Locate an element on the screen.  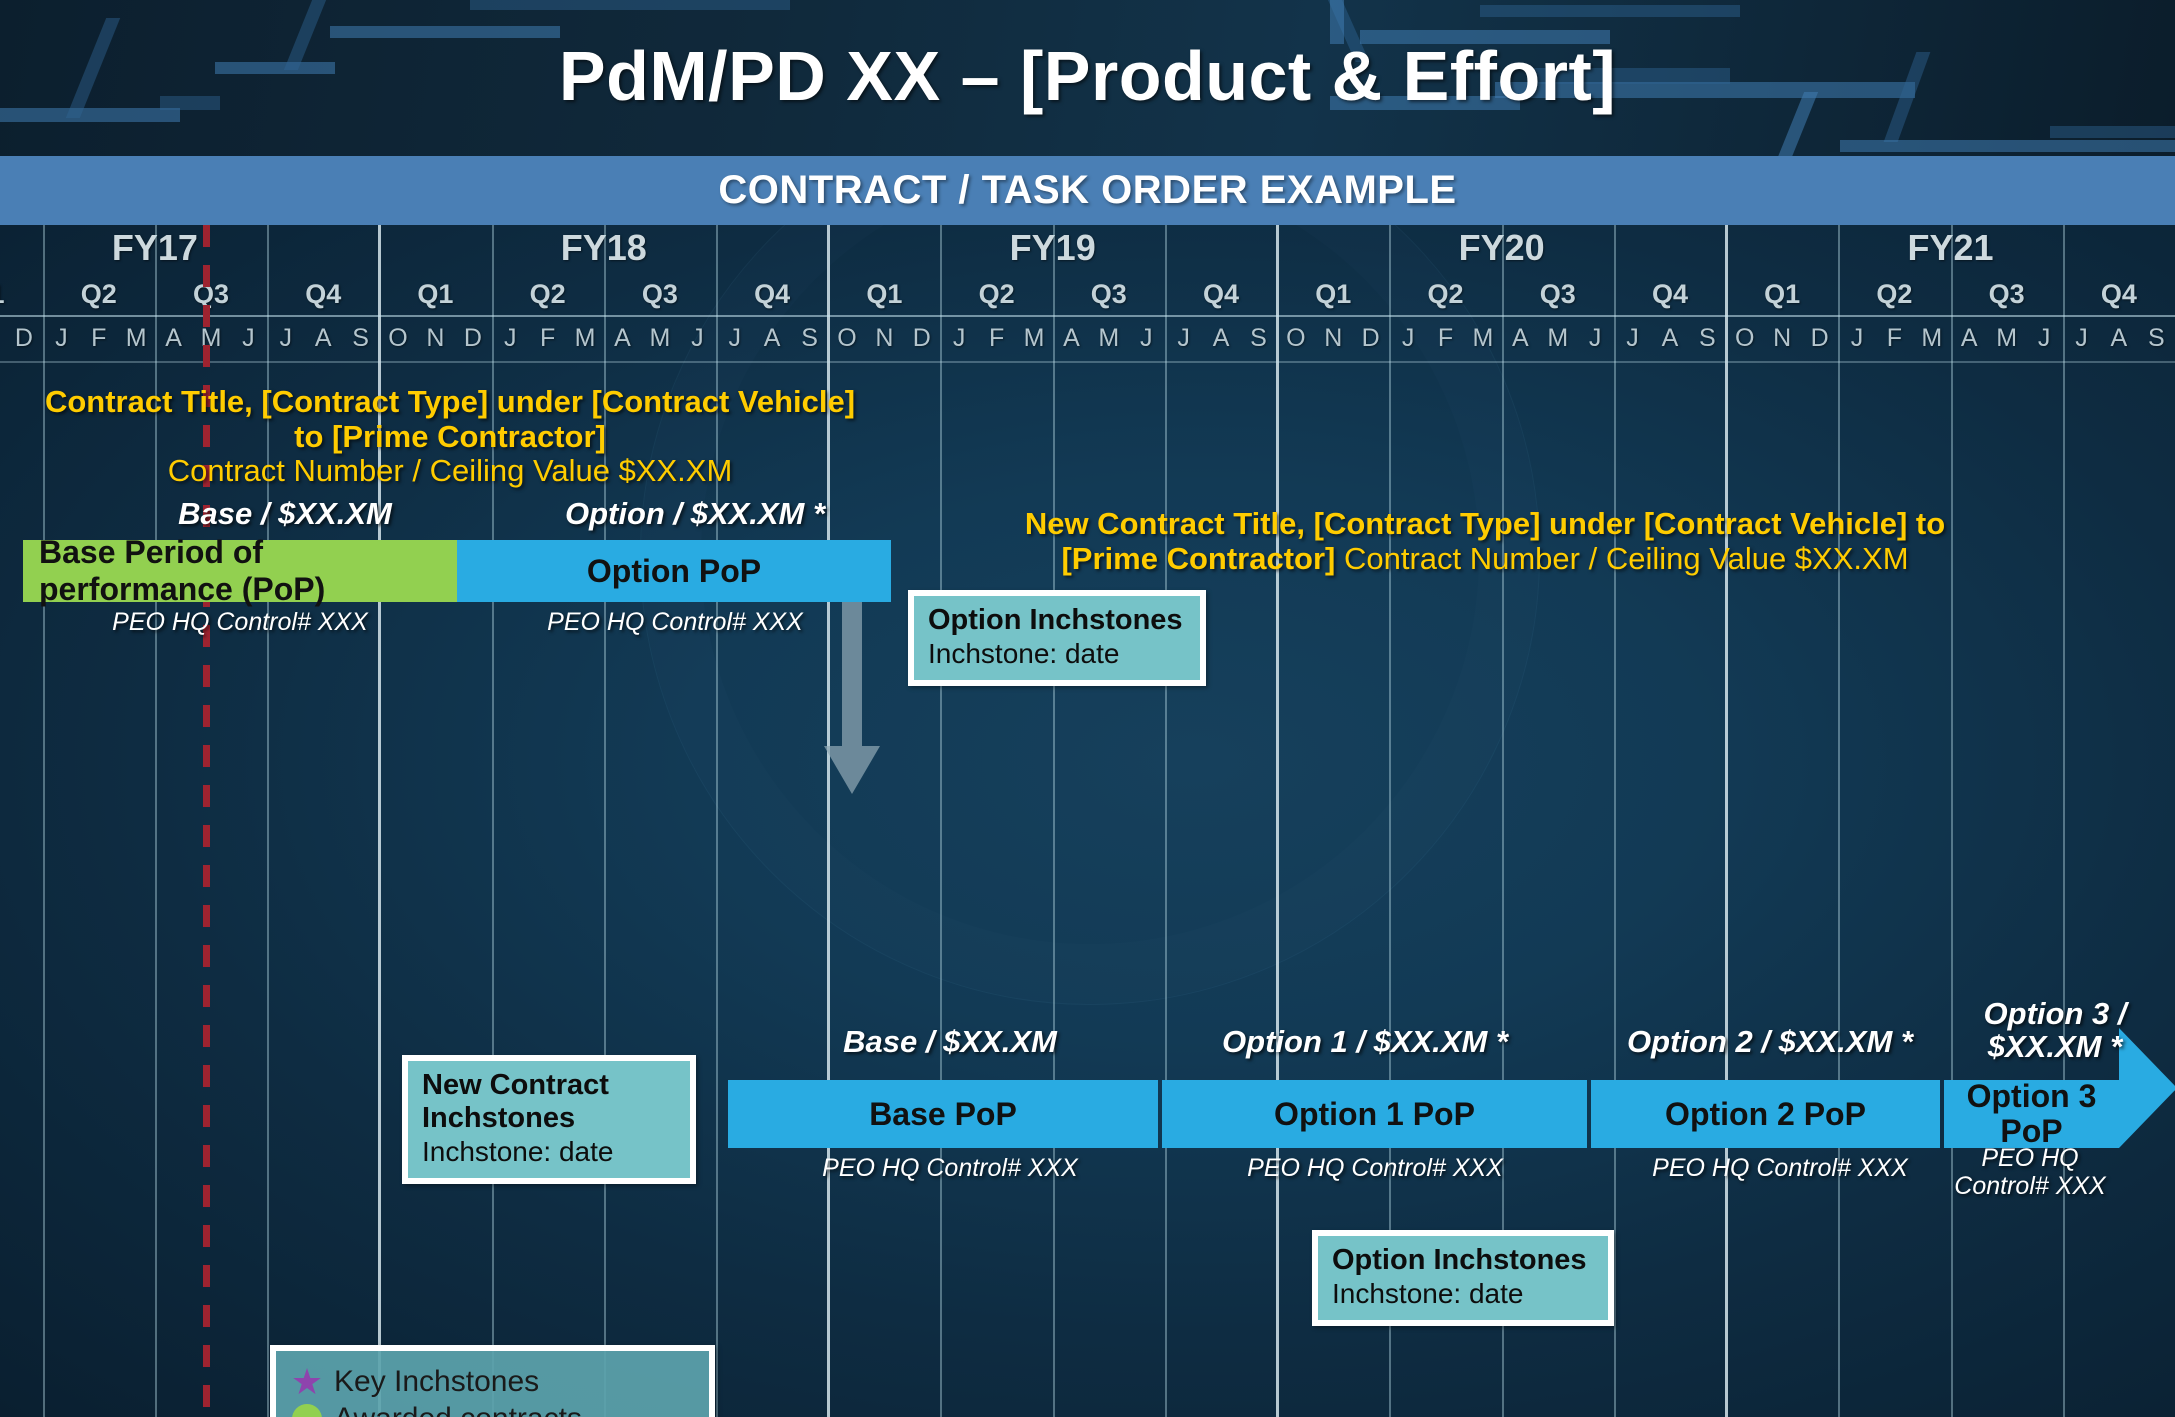
contract2-base-pop-bar: Base PoP is located at coordinates (943, 1114).